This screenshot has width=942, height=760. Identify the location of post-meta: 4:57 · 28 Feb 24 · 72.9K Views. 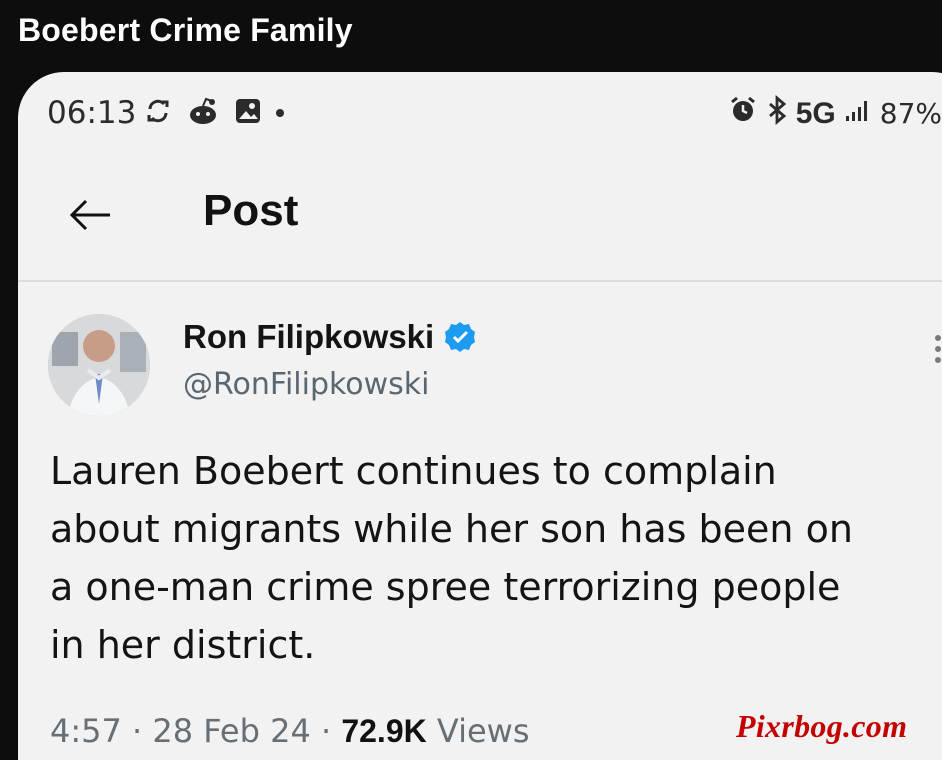
(290, 731).